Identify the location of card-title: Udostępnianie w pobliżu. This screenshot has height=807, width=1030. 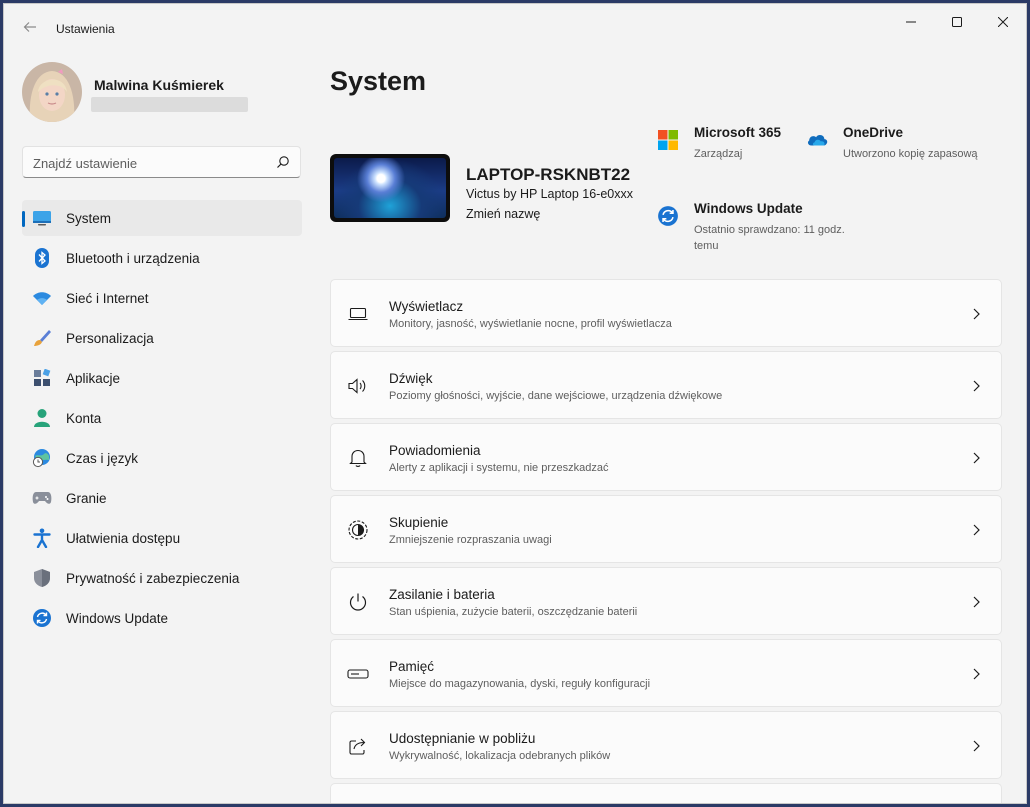
(462, 738).